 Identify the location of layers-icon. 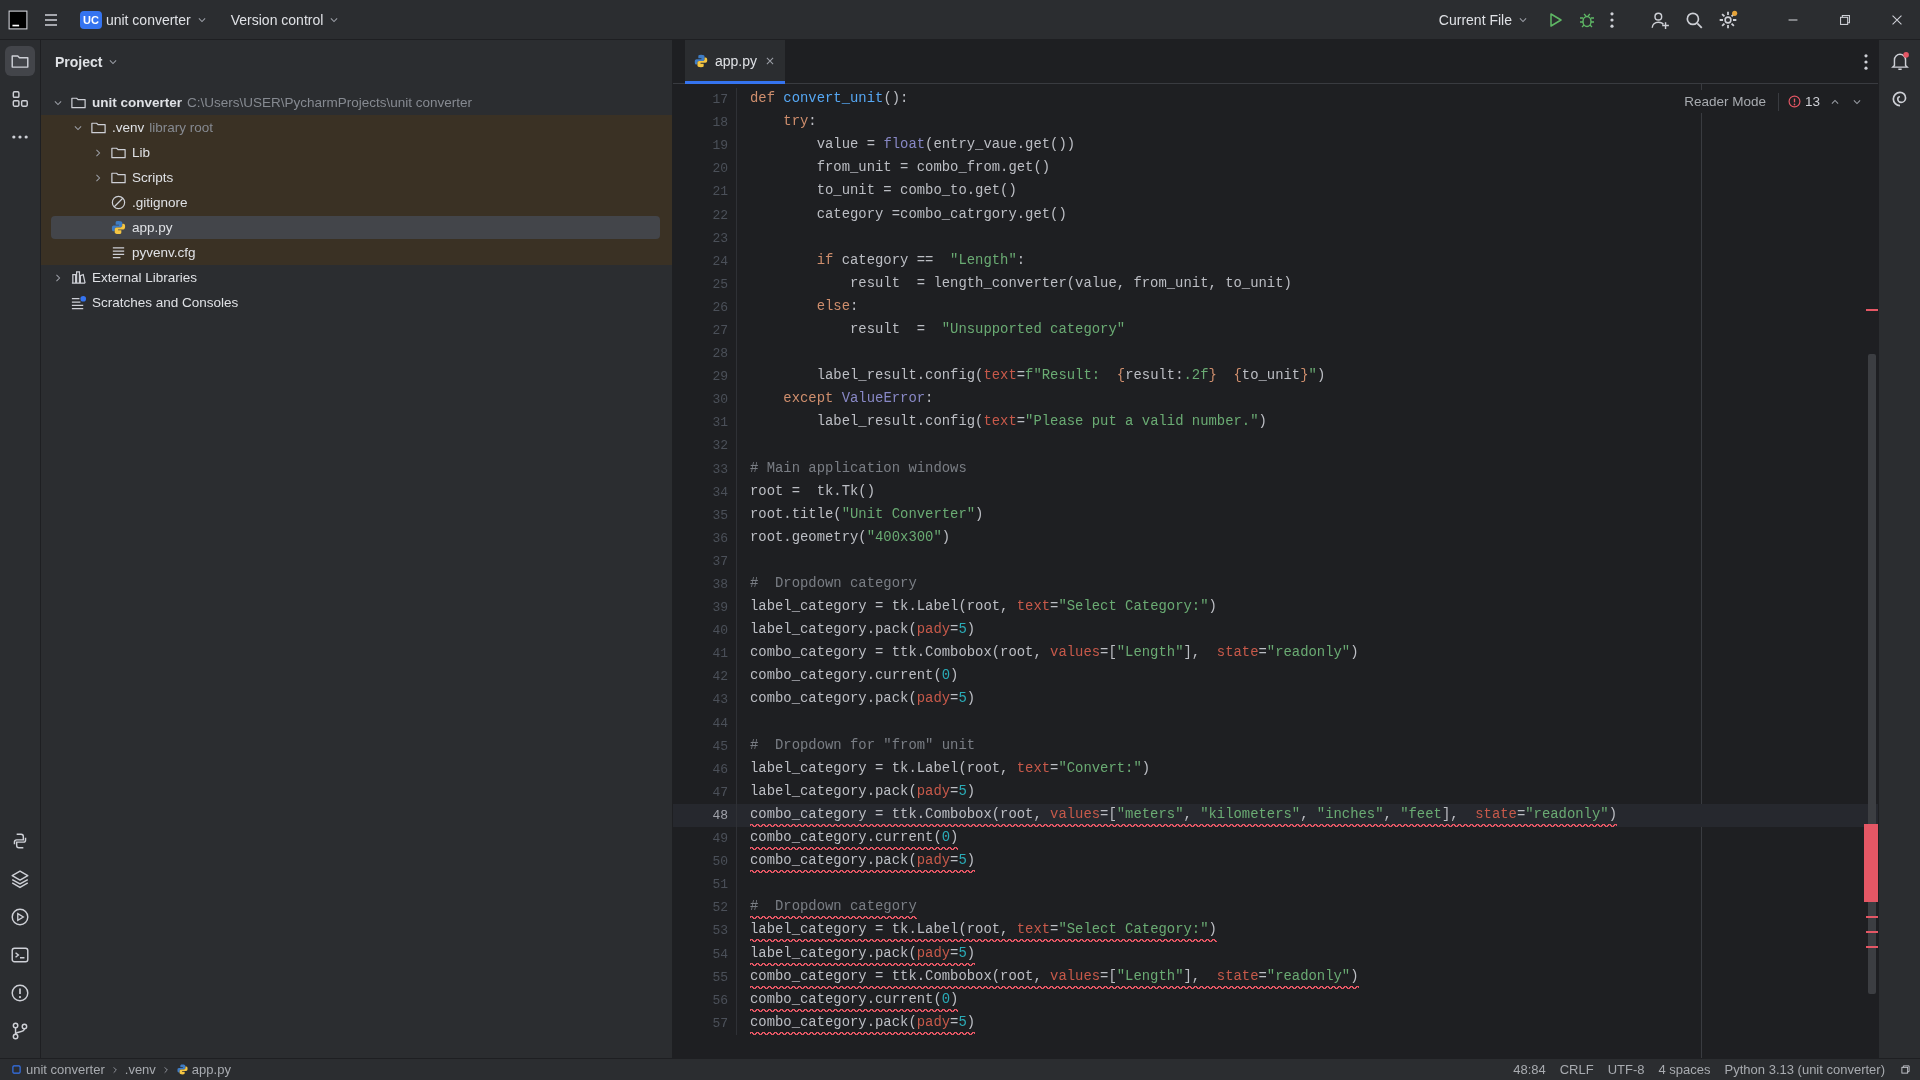
(20, 879).